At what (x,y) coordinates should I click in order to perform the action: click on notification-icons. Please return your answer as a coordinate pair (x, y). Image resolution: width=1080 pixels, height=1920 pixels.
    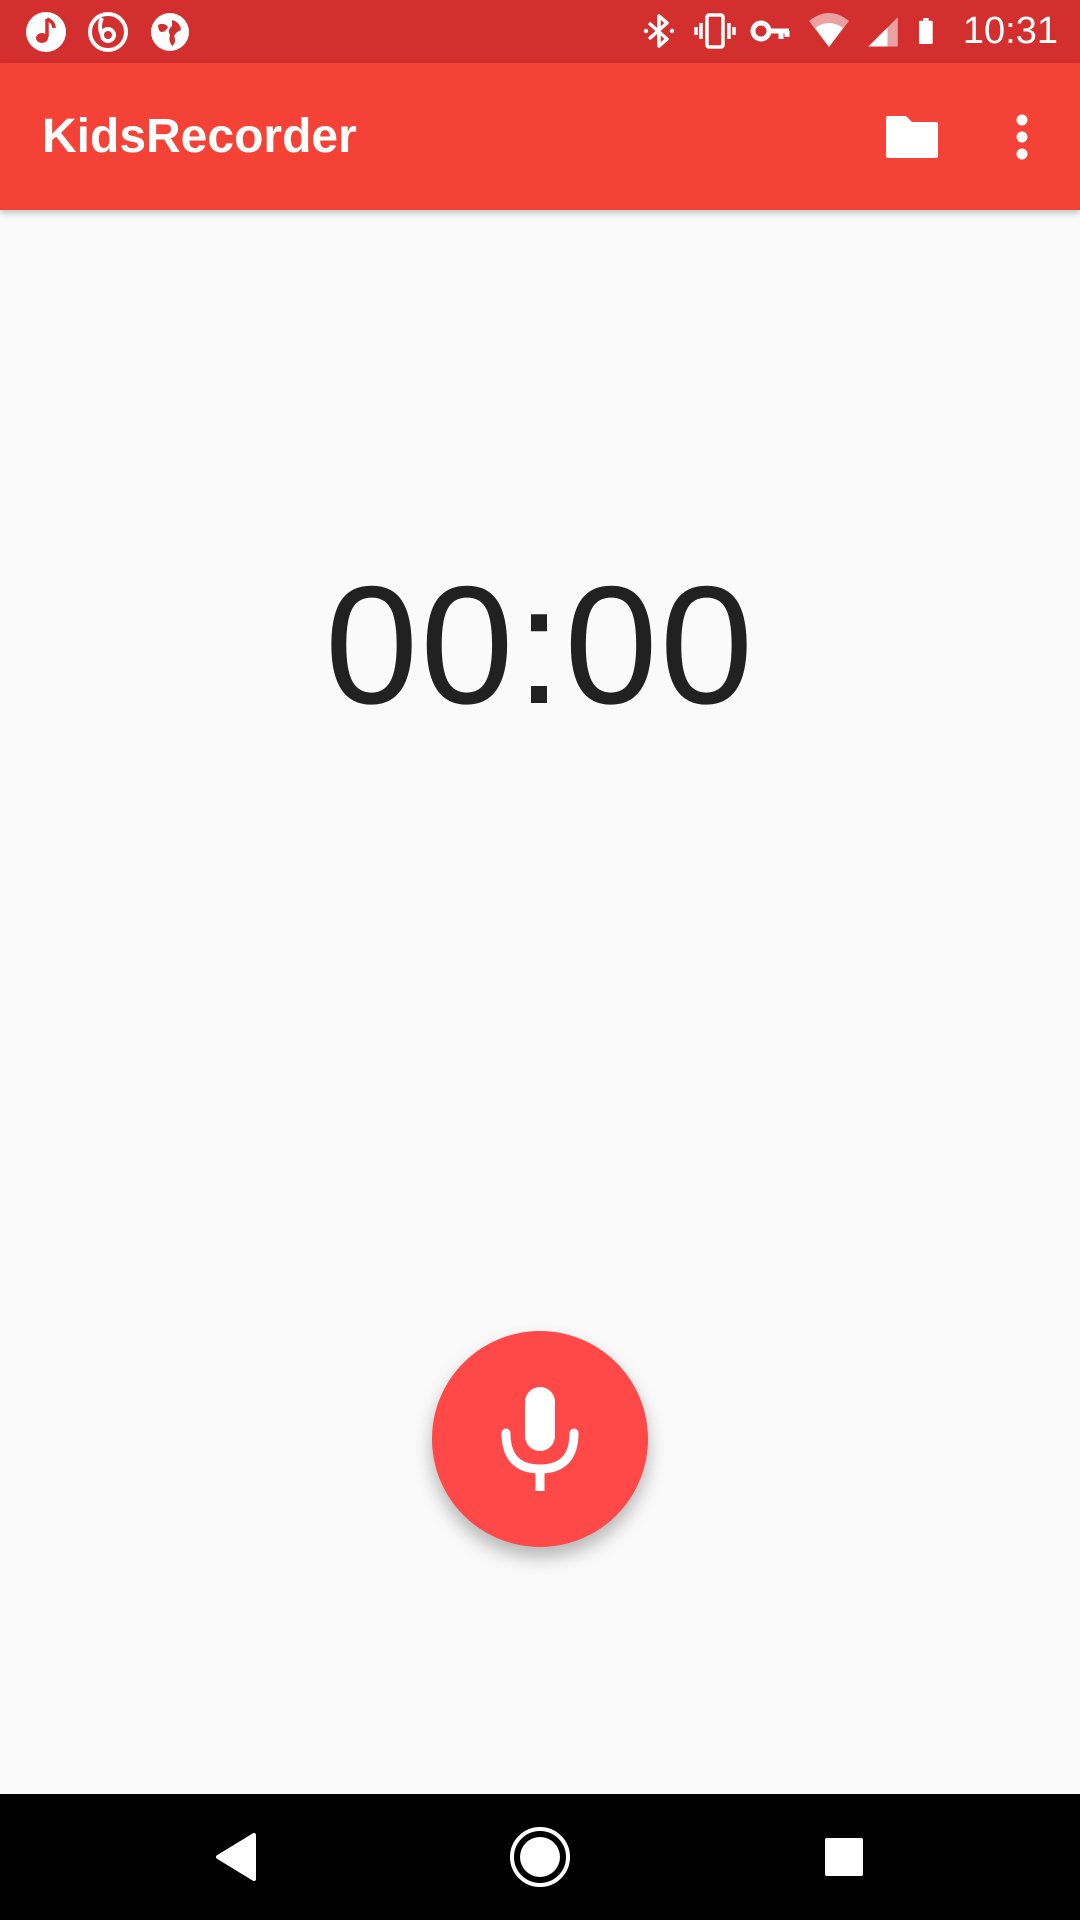
    Looking at the image, I should click on (108, 32).